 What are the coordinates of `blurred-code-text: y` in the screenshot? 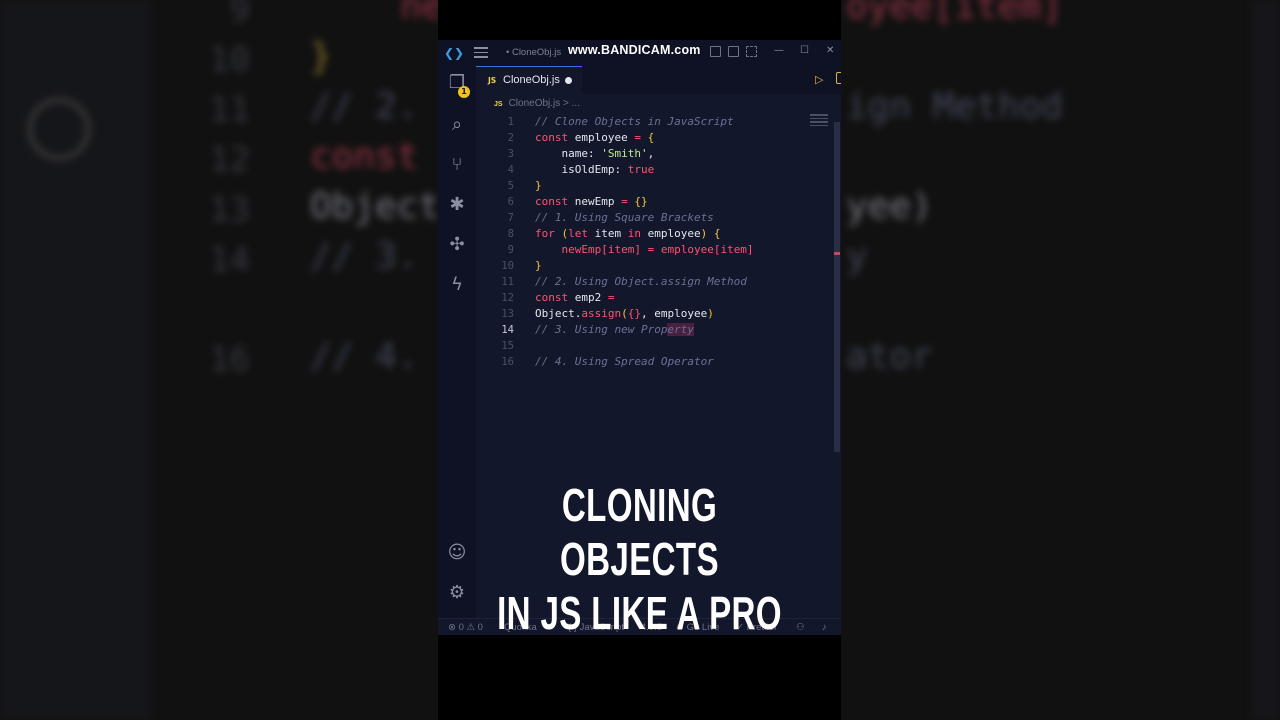 It's located at (857, 256).